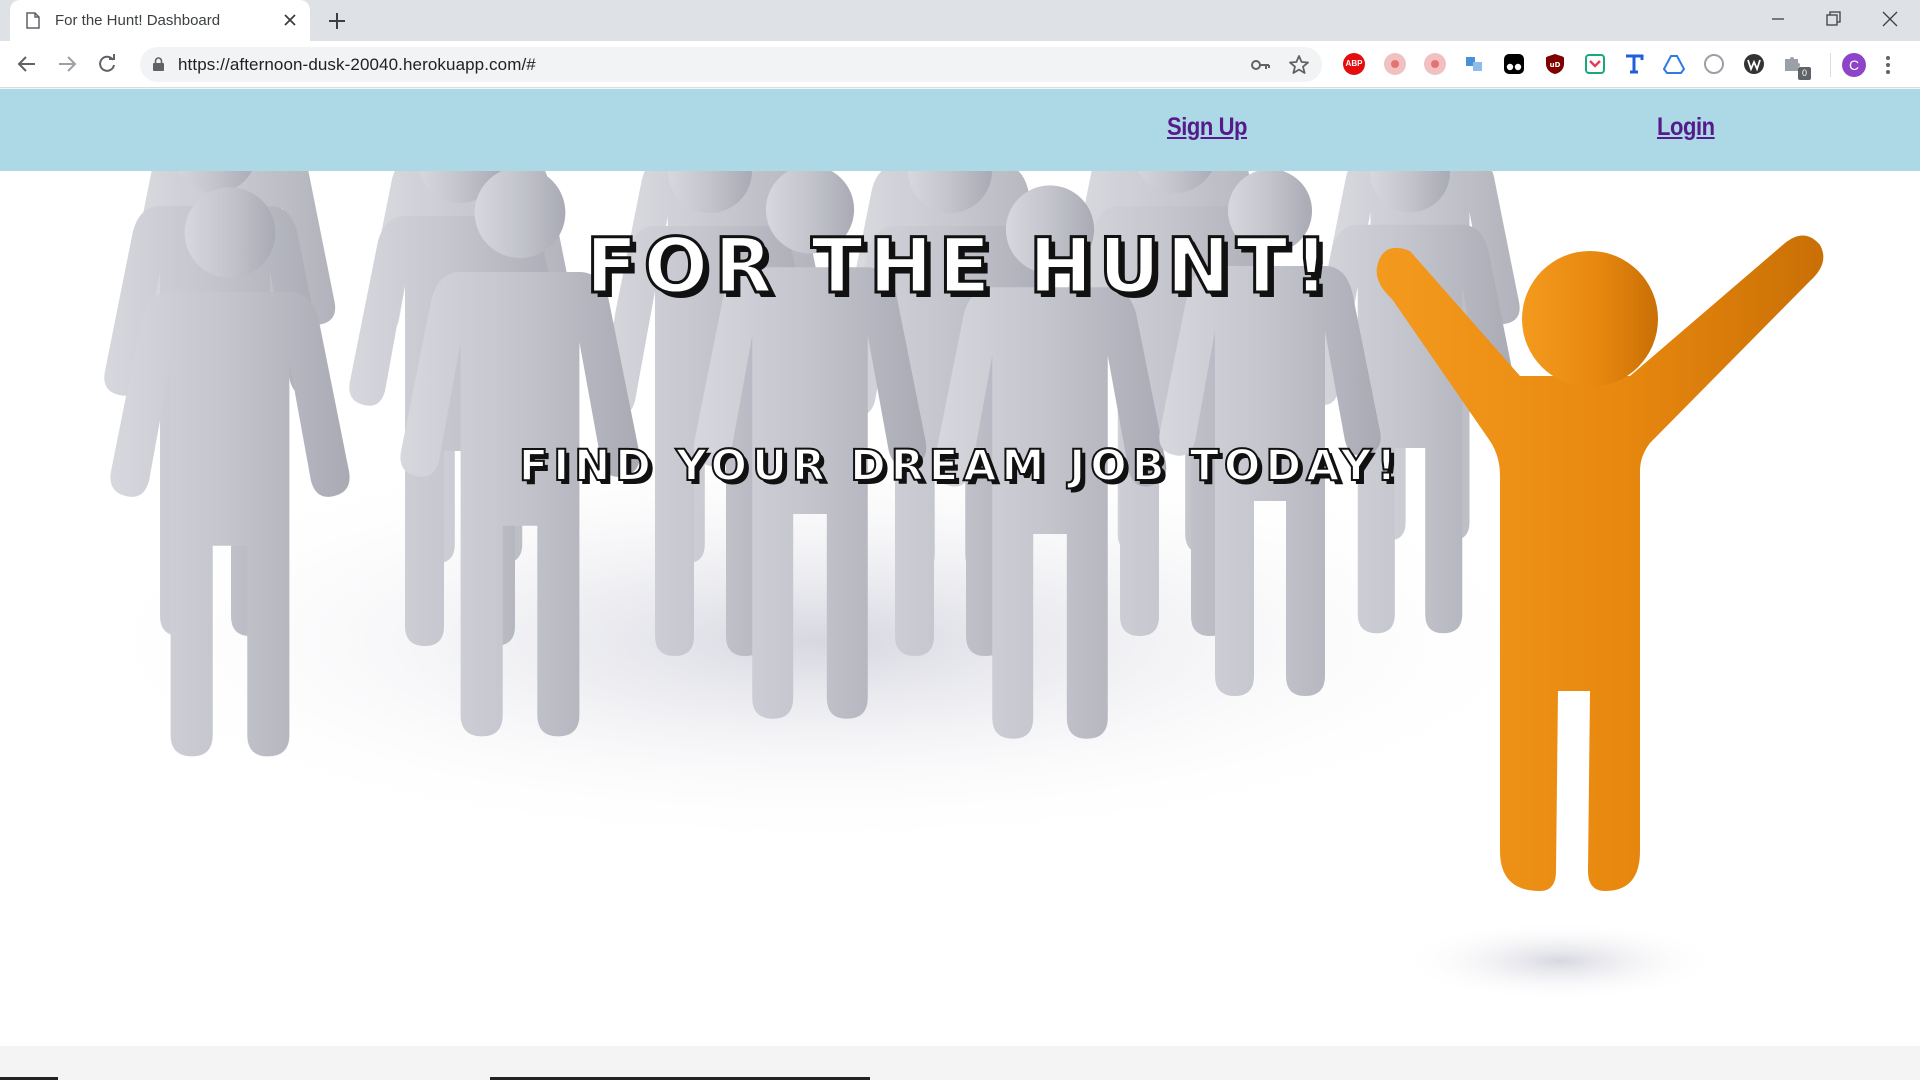 The width and height of the screenshot is (1920, 1080). I want to click on translate-extension-icon, so click(1474, 64).